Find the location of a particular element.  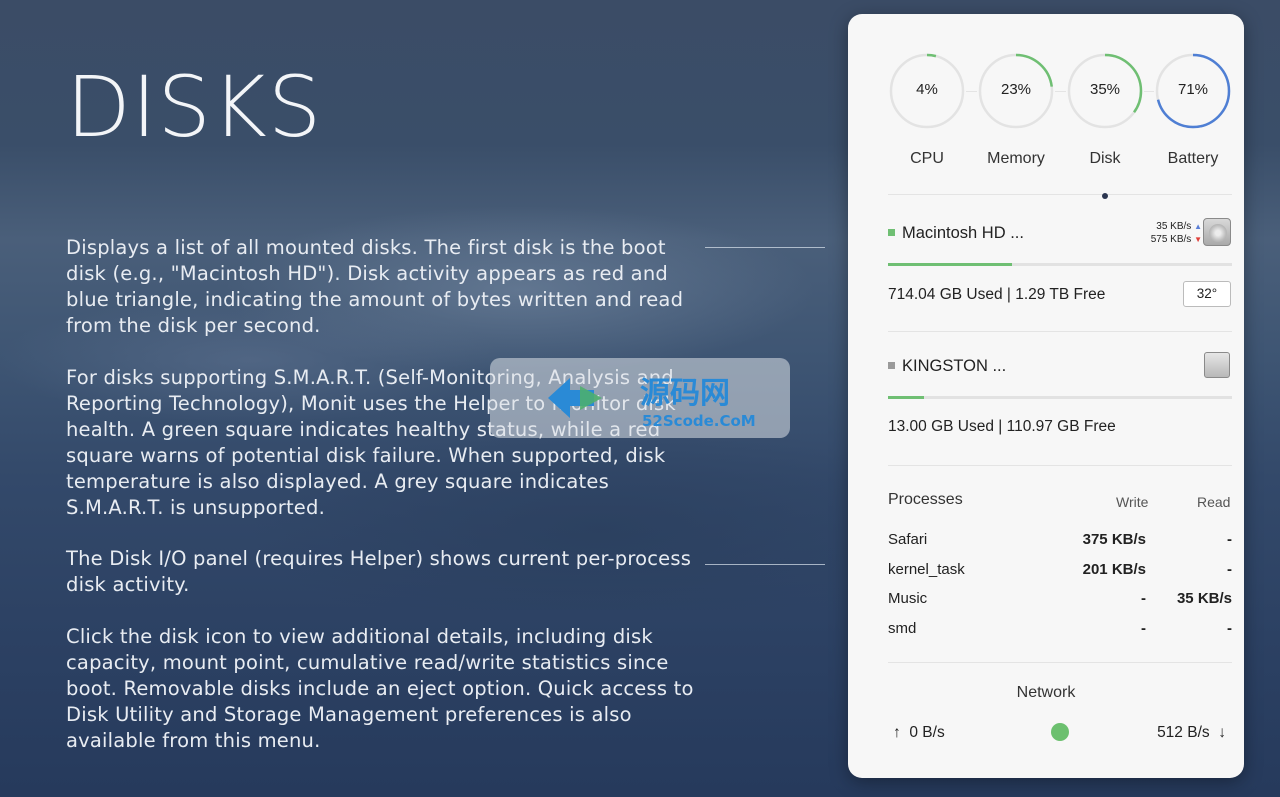

gauge-cpu: 4% is located at coordinates (927, 91).